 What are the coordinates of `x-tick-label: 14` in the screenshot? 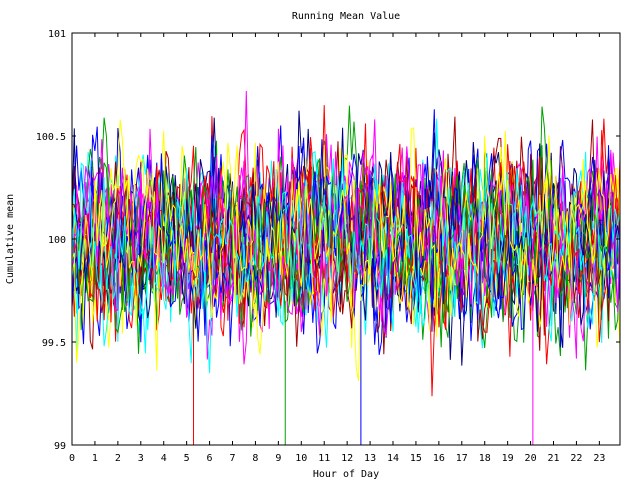 It's located at (393, 458).